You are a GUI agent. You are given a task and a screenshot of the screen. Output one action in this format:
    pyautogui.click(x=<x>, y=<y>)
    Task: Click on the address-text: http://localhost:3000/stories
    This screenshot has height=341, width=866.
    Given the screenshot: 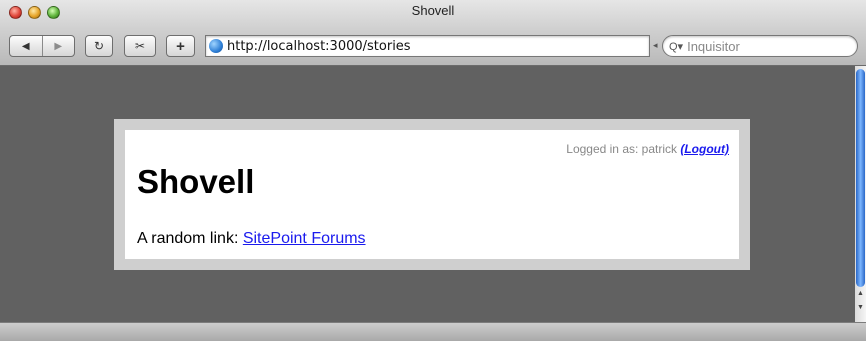 What is the action you would take?
    pyautogui.click(x=319, y=46)
    